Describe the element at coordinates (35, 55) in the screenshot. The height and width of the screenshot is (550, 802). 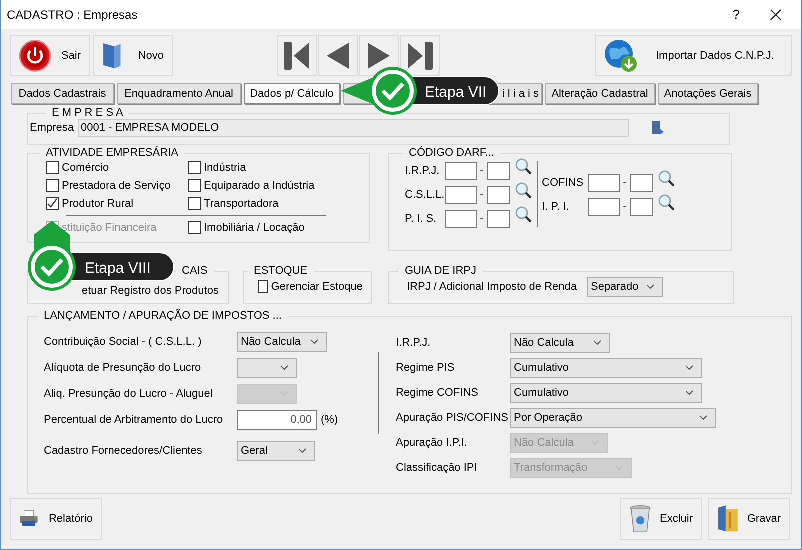
I see `power-icon` at that location.